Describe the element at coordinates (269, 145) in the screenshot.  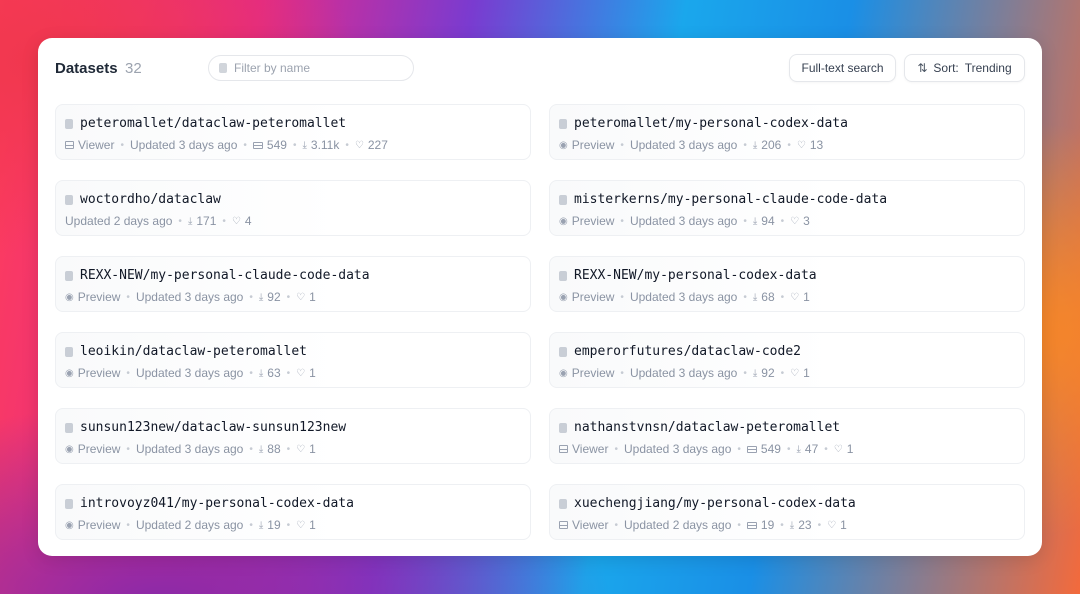
I see `row-count: 549` at that location.